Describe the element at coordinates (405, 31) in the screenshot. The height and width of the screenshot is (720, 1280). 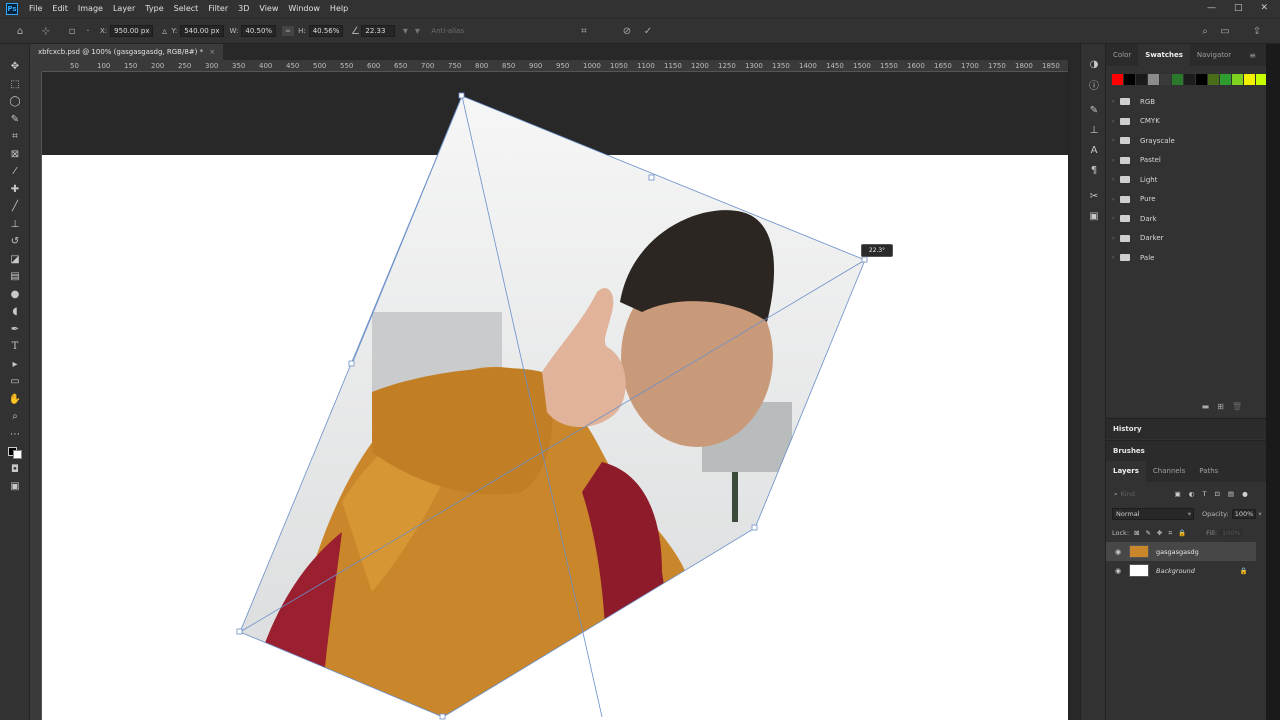
I see `skew-icon: ▾` at that location.